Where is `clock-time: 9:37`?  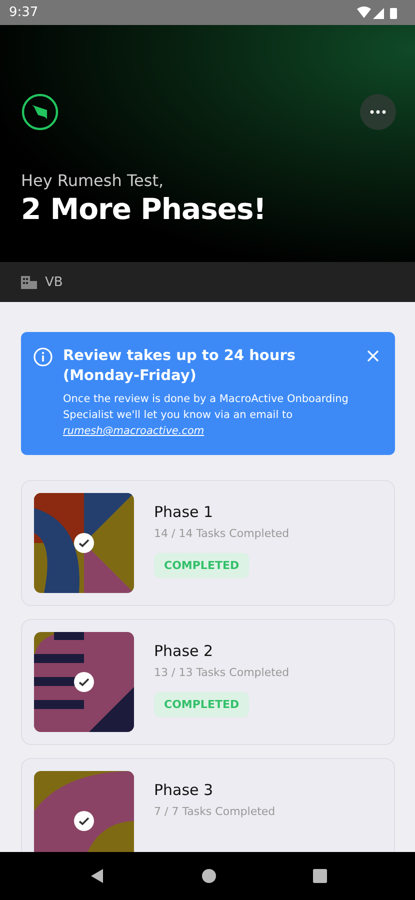 clock-time: 9:37 is located at coordinates (23, 12).